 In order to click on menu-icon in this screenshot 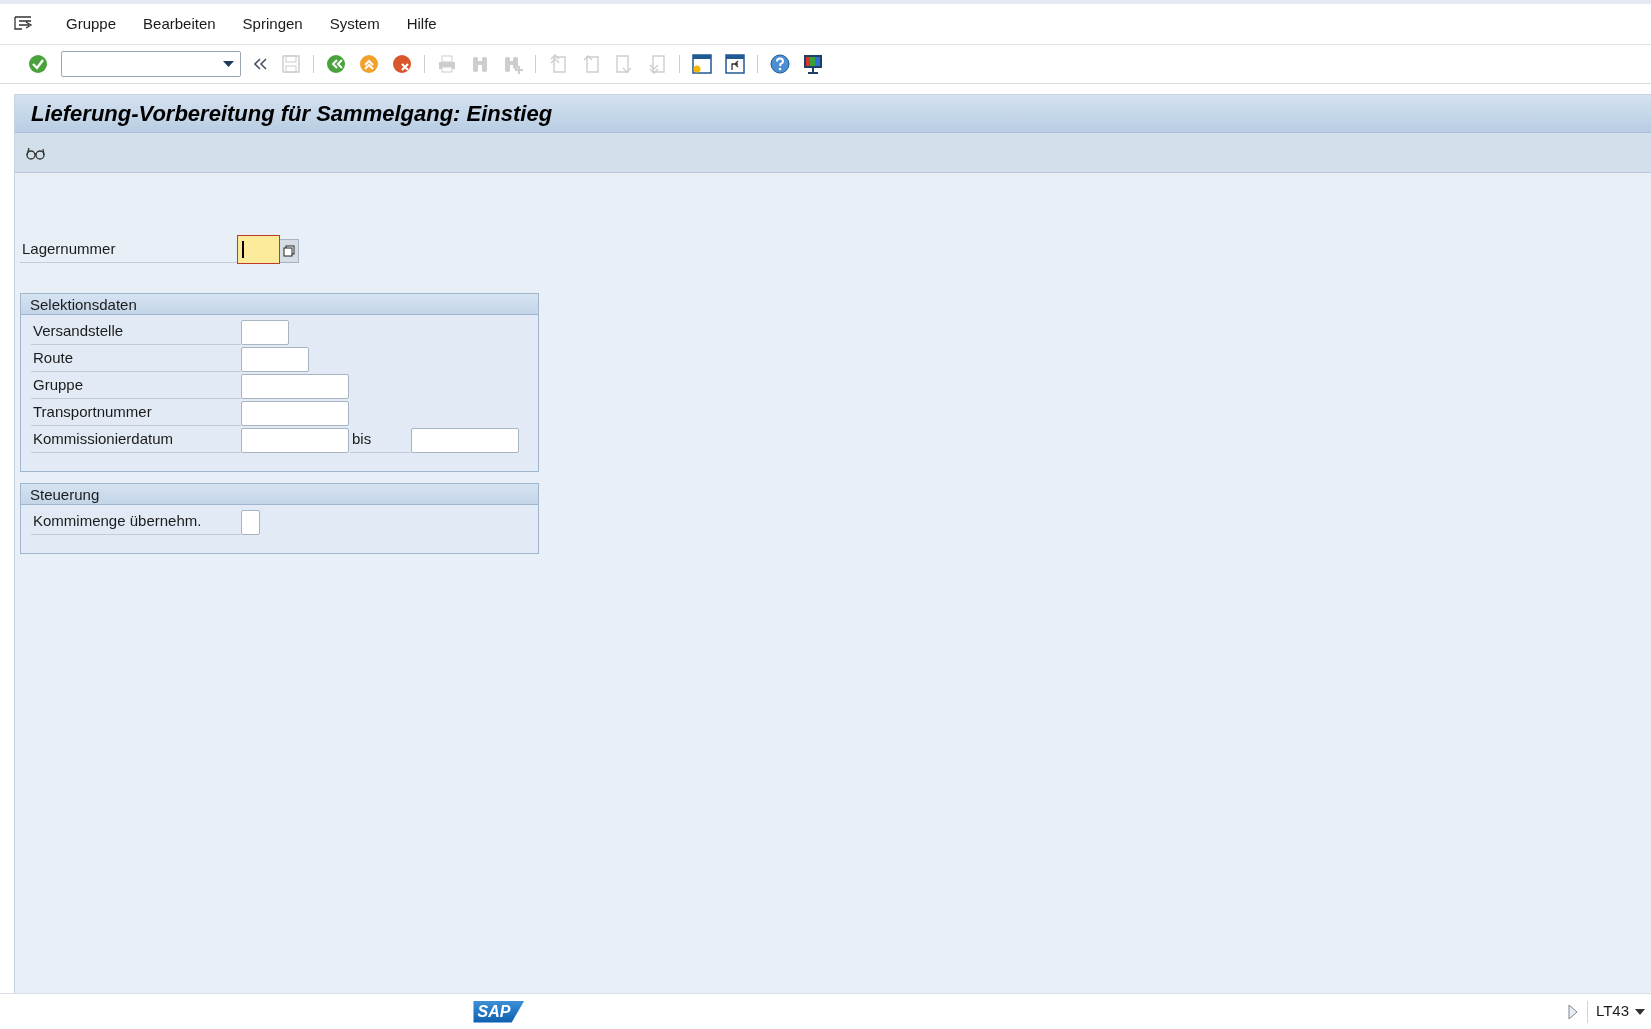, I will do `click(24, 24)`.